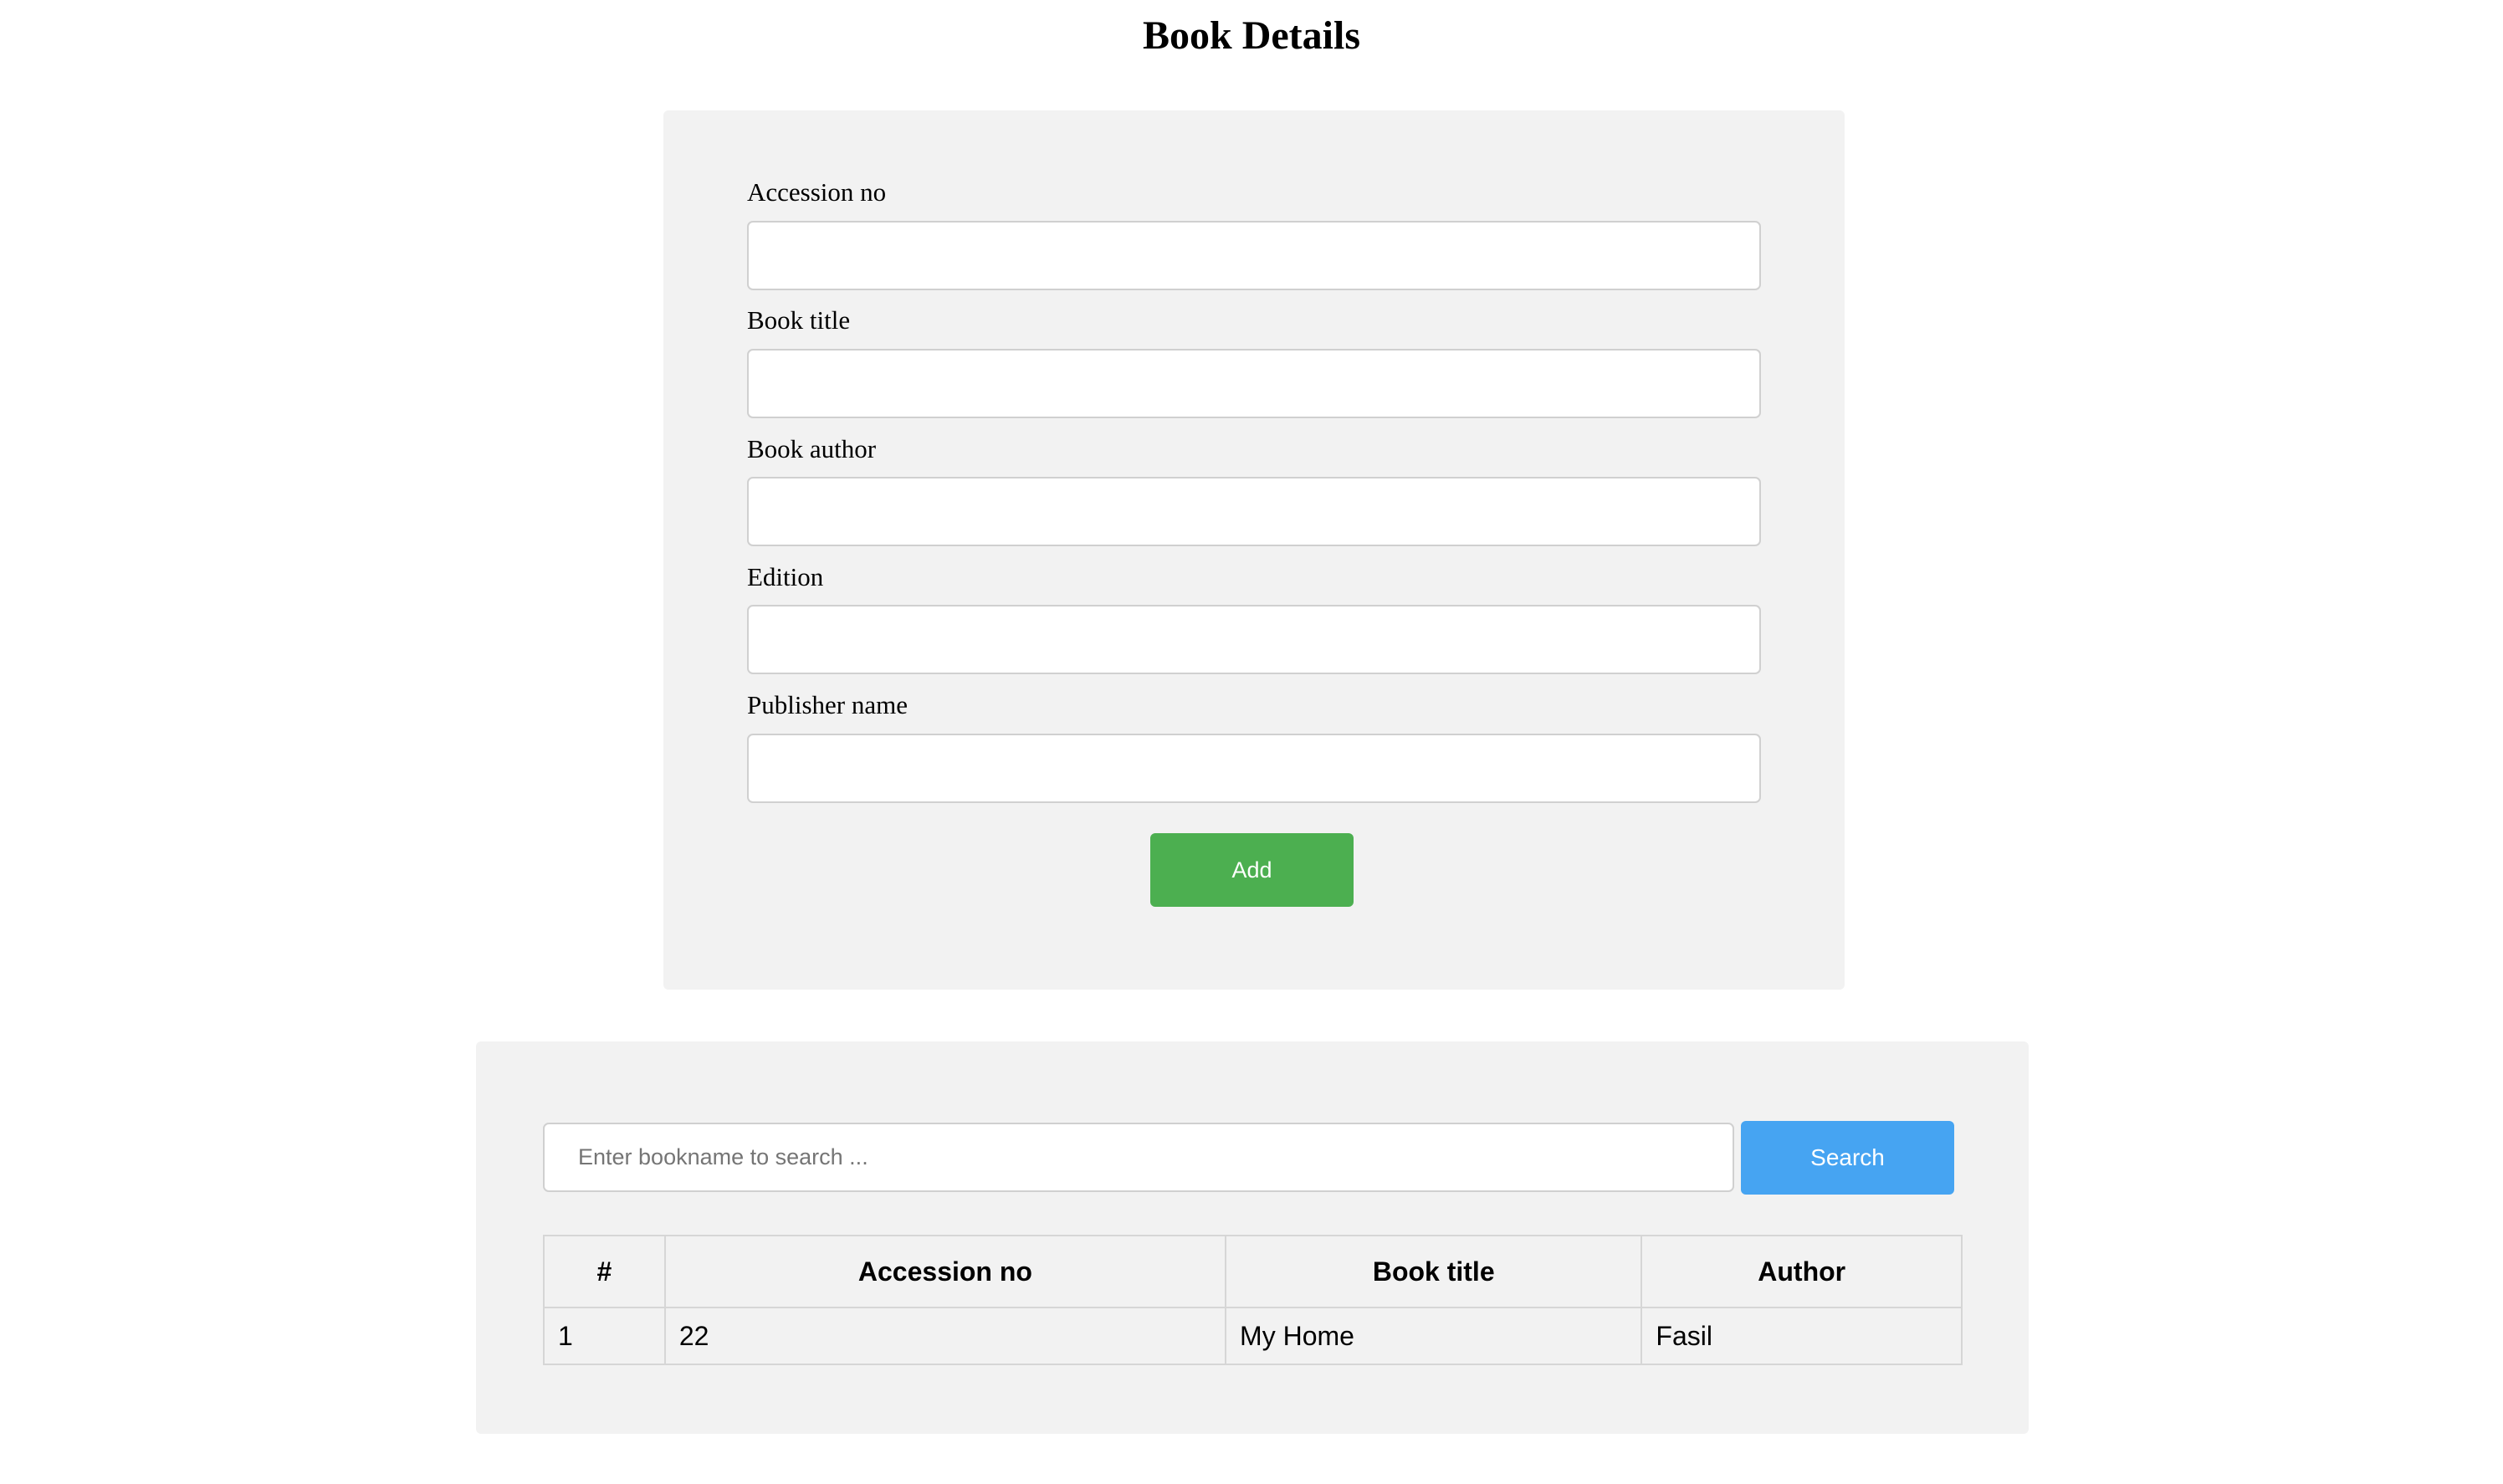 Image resolution: width=2503 pixels, height=1484 pixels. I want to click on table-row: 1 22 My Home Fasil, so click(1253, 1336).